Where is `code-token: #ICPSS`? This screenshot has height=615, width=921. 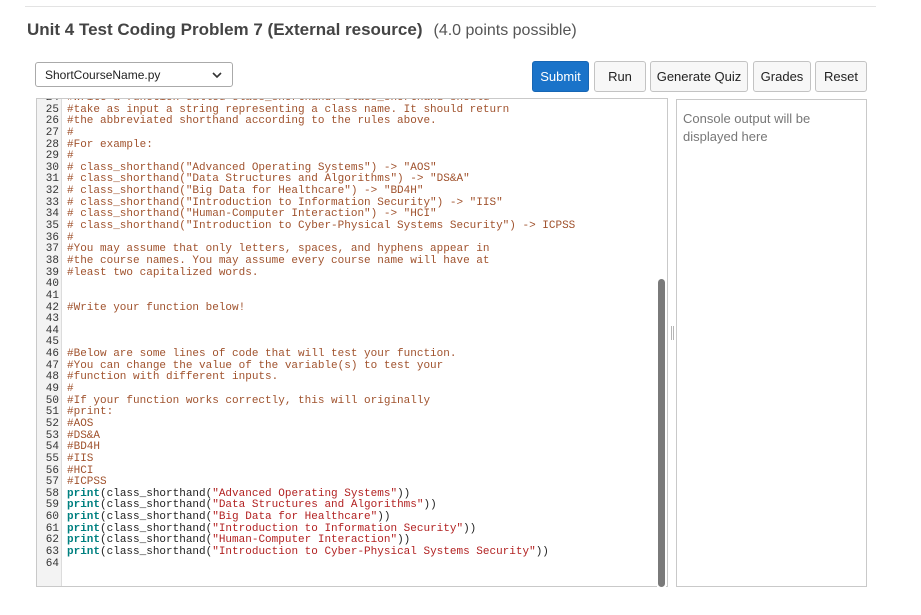
code-token: #ICPSS is located at coordinates (87, 482).